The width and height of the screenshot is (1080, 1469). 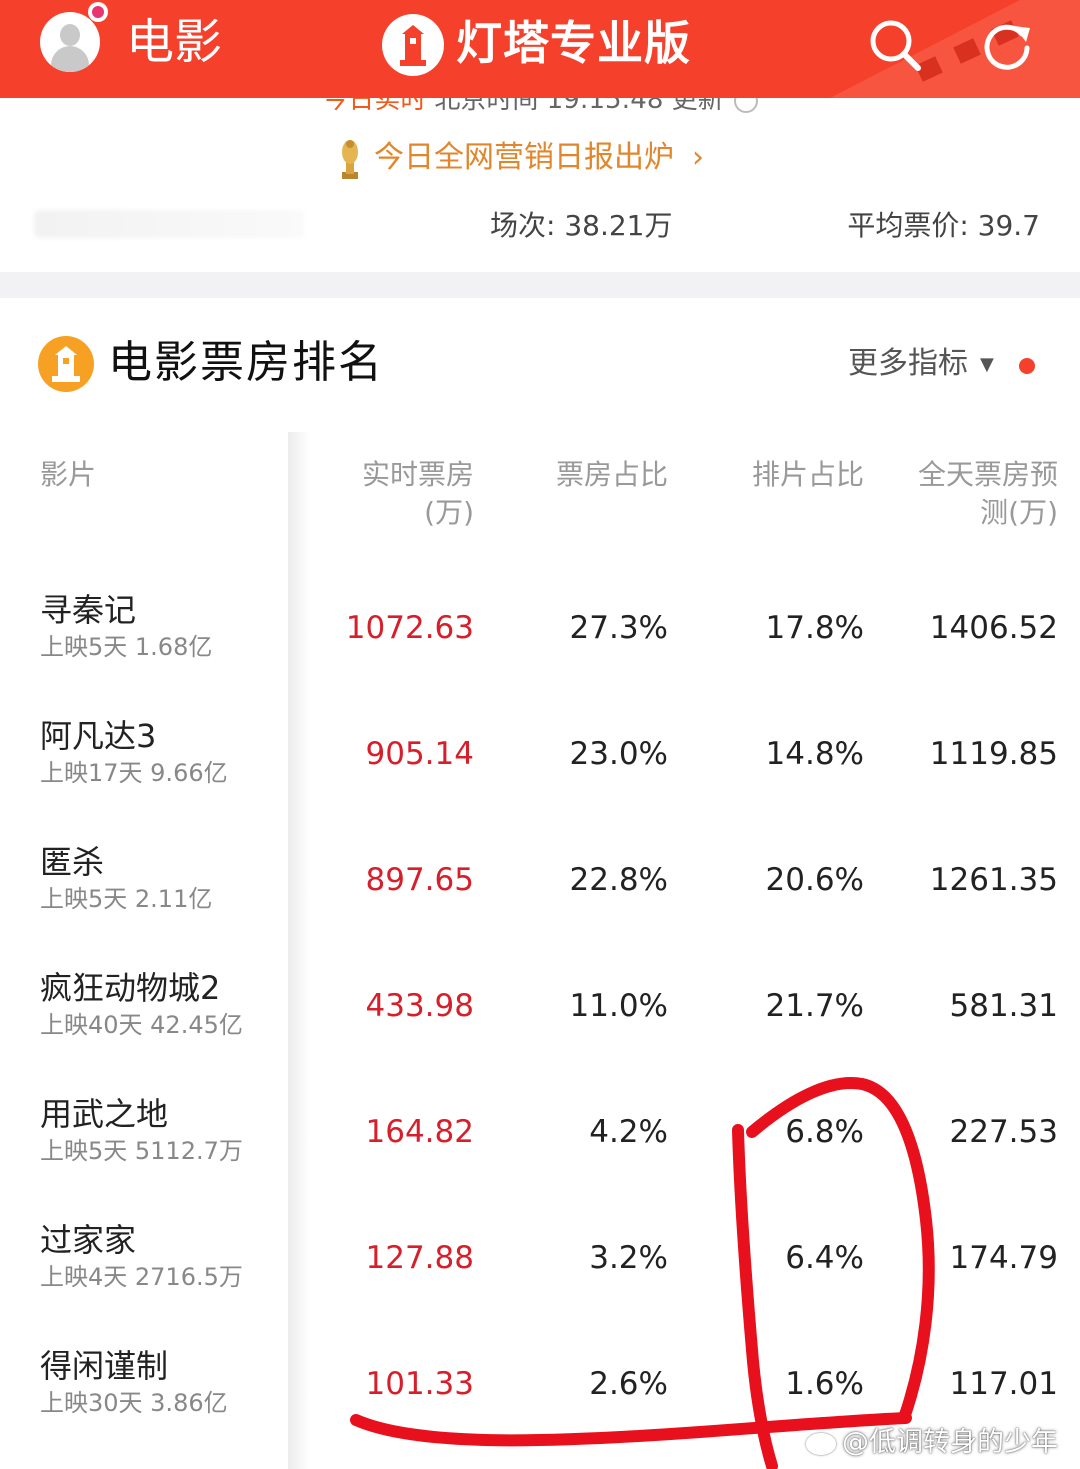 What do you see at coordinates (993, 628) in the screenshot?
I see `forecast-value: 1406.52` at bounding box center [993, 628].